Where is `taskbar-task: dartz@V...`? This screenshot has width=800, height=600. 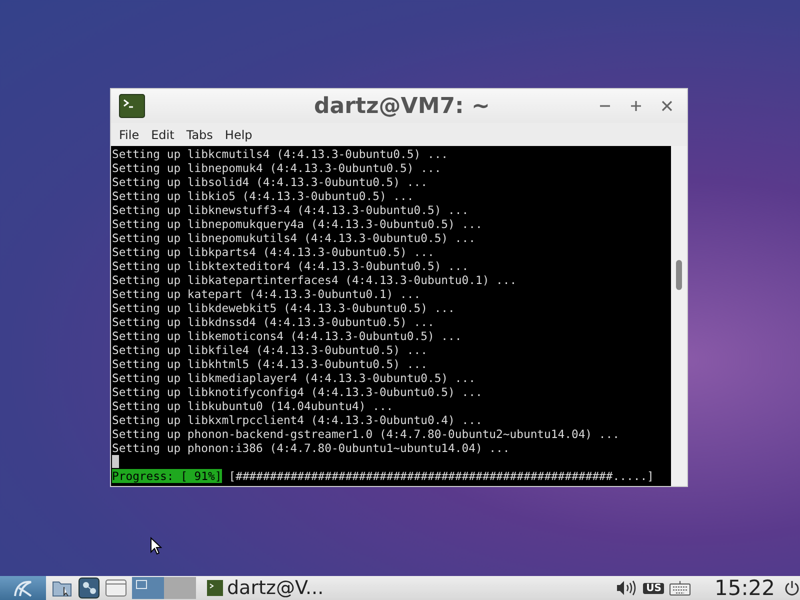 taskbar-task: dartz@V... is located at coordinates (265, 588).